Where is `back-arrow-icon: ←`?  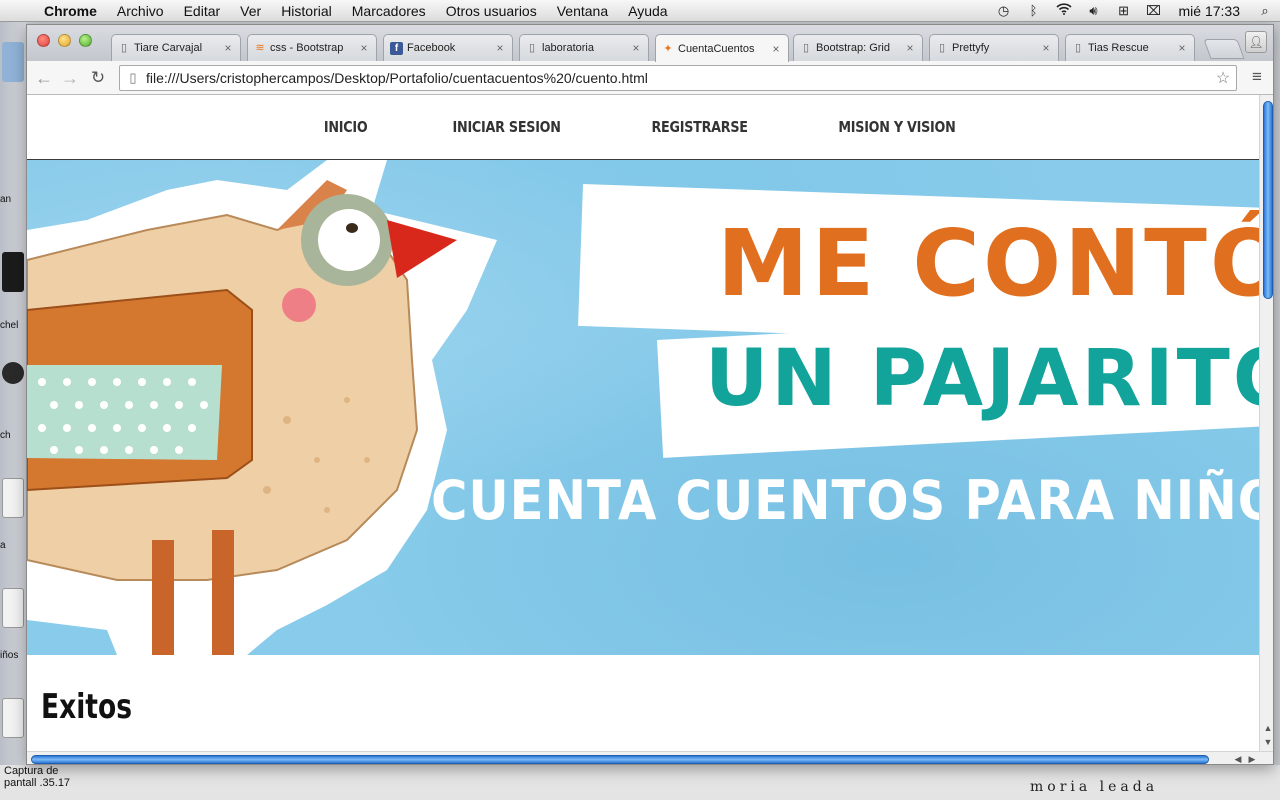 back-arrow-icon: ← is located at coordinates (44, 78).